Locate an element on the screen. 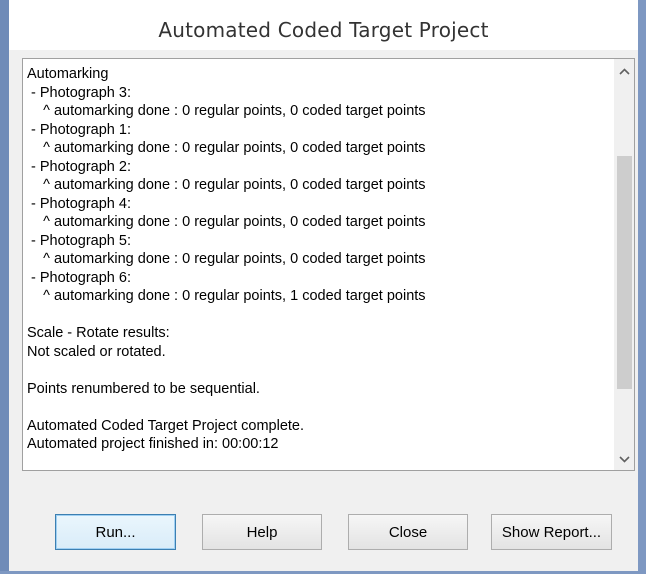 The height and width of the screenshot is (574, 646). scroll-up-button is located at coordinates (624, 71).